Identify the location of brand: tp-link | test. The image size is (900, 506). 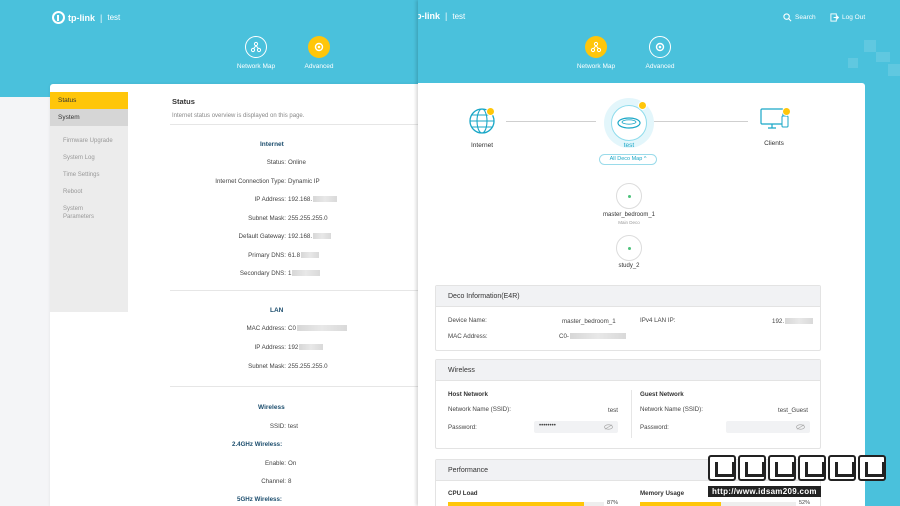
(86, 17).